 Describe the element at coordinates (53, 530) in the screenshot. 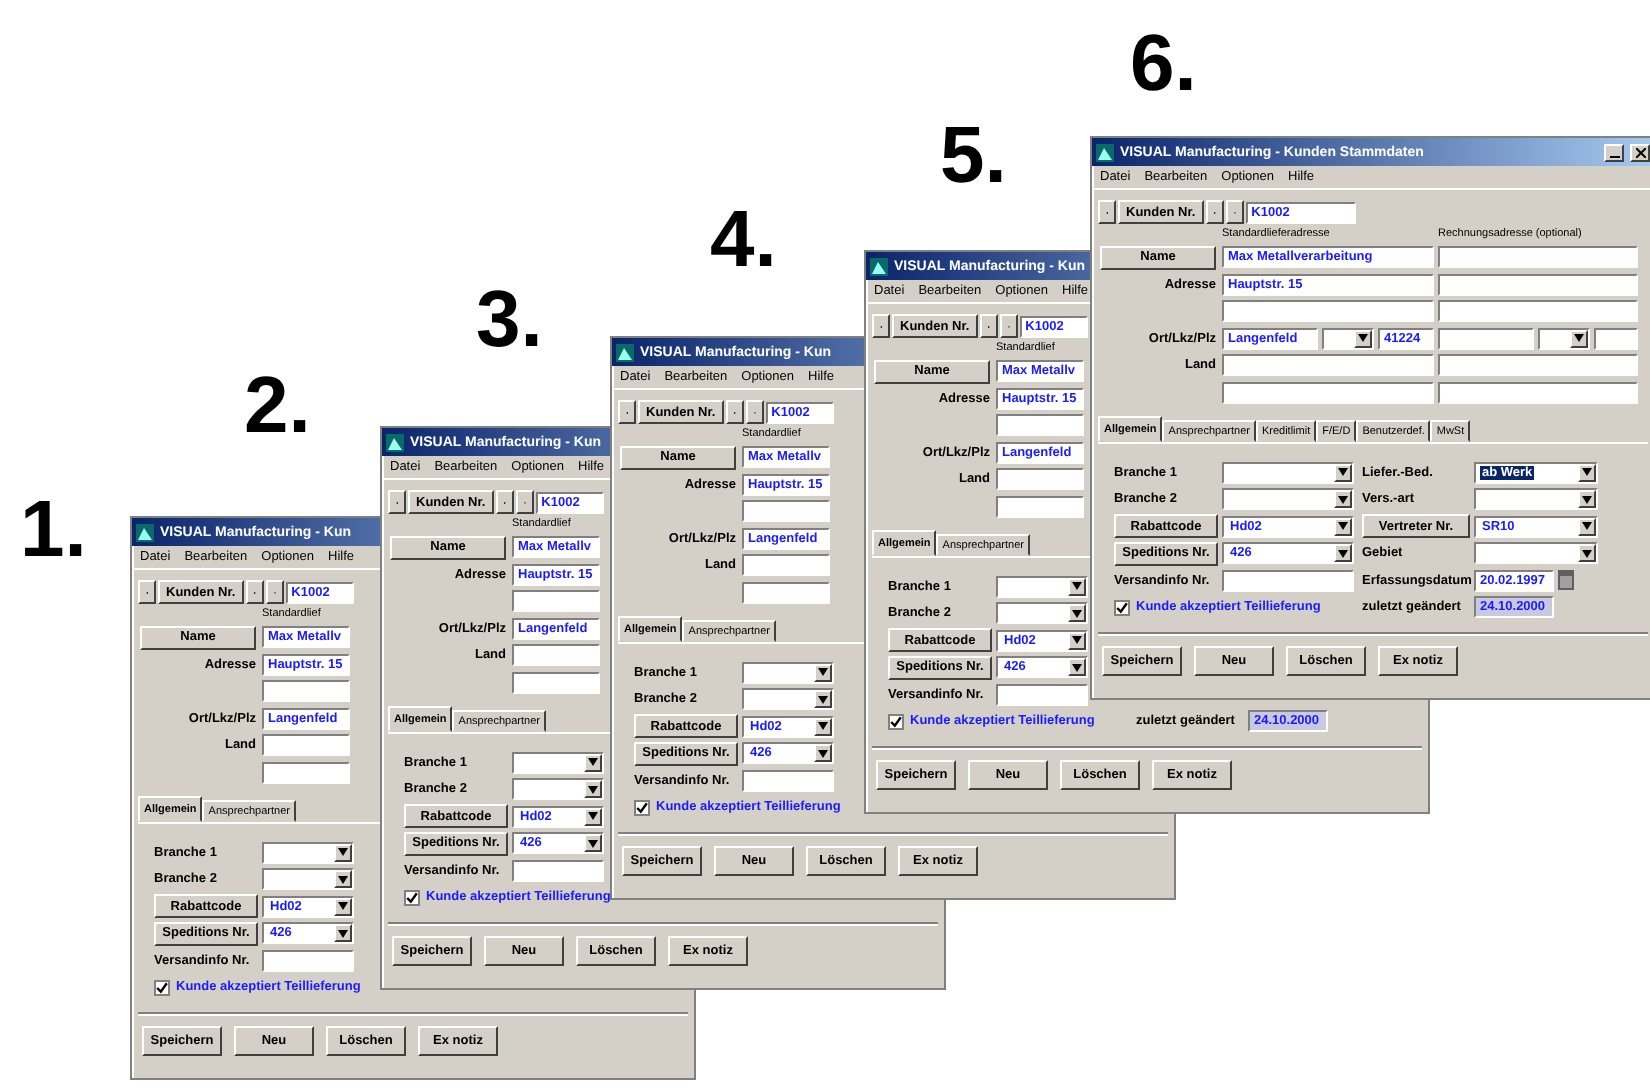

I see `step-number: 1.` at that location.